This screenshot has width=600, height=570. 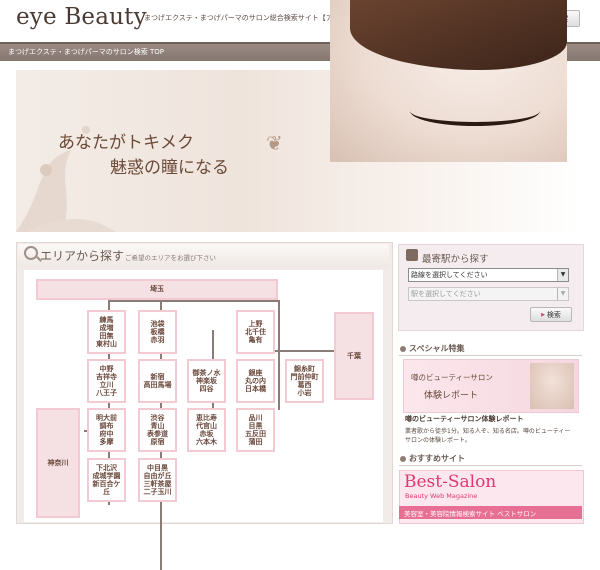 I want to click on area-nakameguro: 中目黒 自由が丘 三軒茶屋 二子玉川, so click(x=157, y=480).